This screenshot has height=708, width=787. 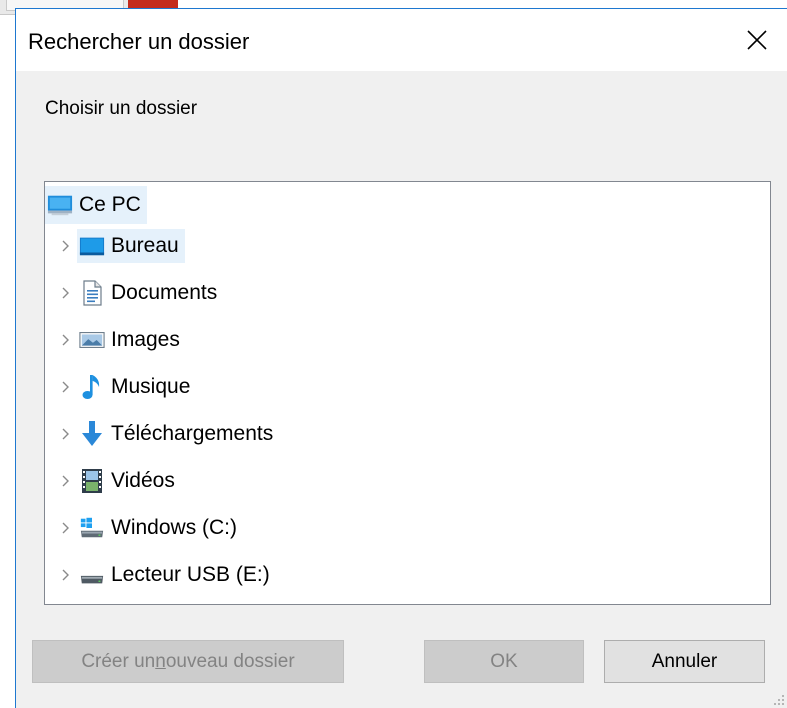 What do you see at coordinates (92, 293) in the screenshot?
I see `documents-icon` at bounding box center [92, 293].